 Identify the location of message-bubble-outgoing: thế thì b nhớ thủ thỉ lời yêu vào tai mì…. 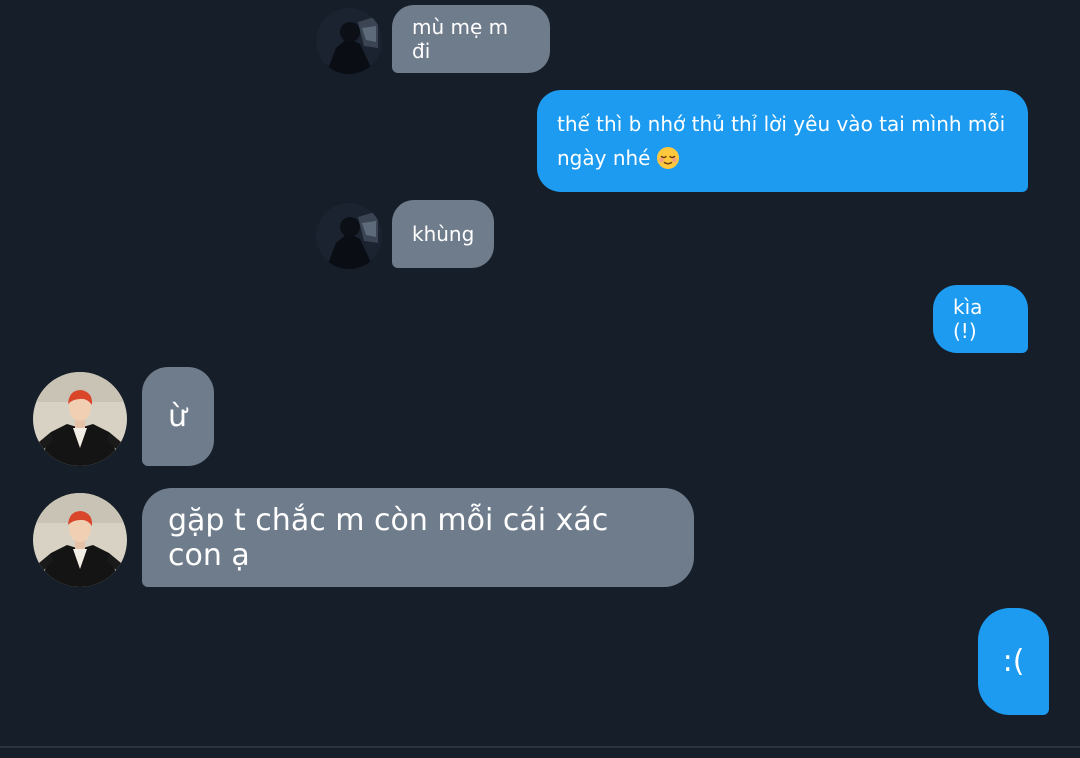
(782, 141).